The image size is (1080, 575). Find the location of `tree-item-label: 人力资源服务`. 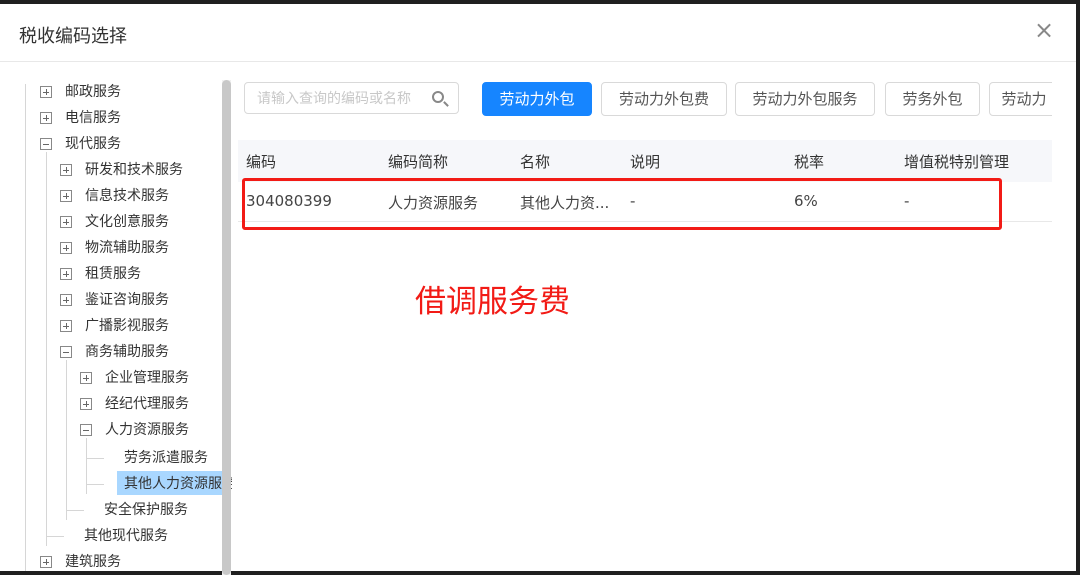

tree-item-label: 人力资源服务 is located at coordinates (147, 430).